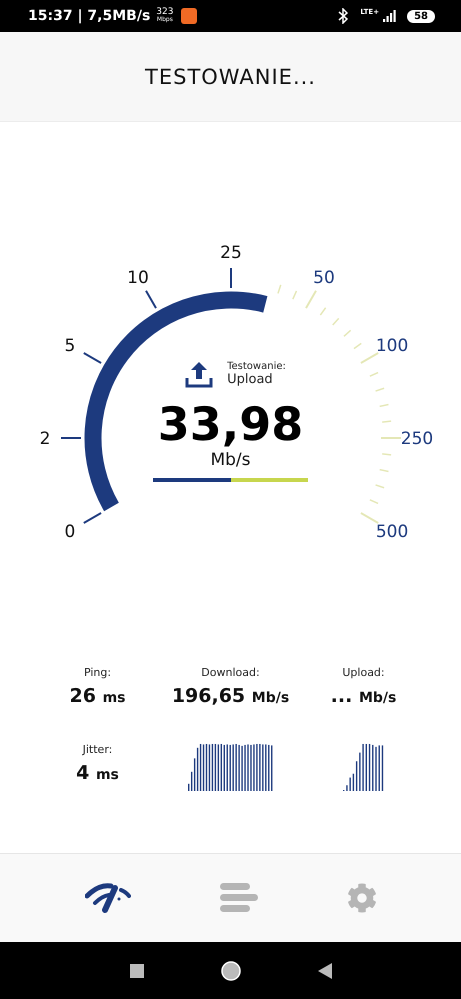 The image size is (461, 999). Describe the element at coordinates (98, 696) in the screenshot. I see `stat-value: 26 ms` at that location.